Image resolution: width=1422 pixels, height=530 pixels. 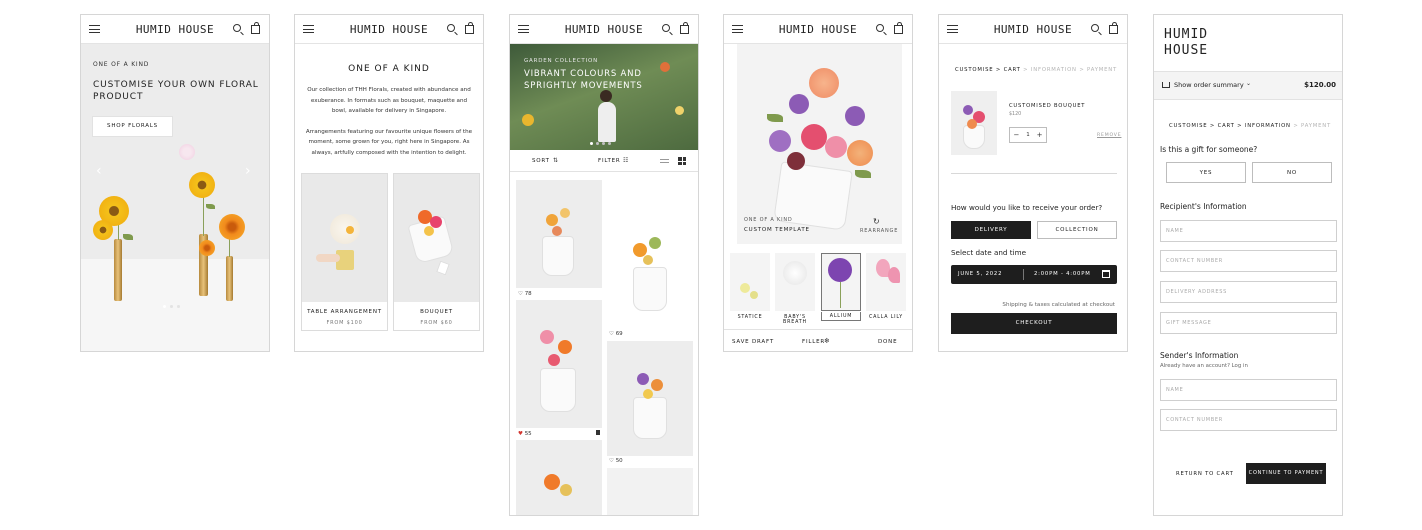 What do you see at coordinates (248, 171) in the screenshot?
I see `carousel-next-icon: ›` at bounding box center [248, 171].